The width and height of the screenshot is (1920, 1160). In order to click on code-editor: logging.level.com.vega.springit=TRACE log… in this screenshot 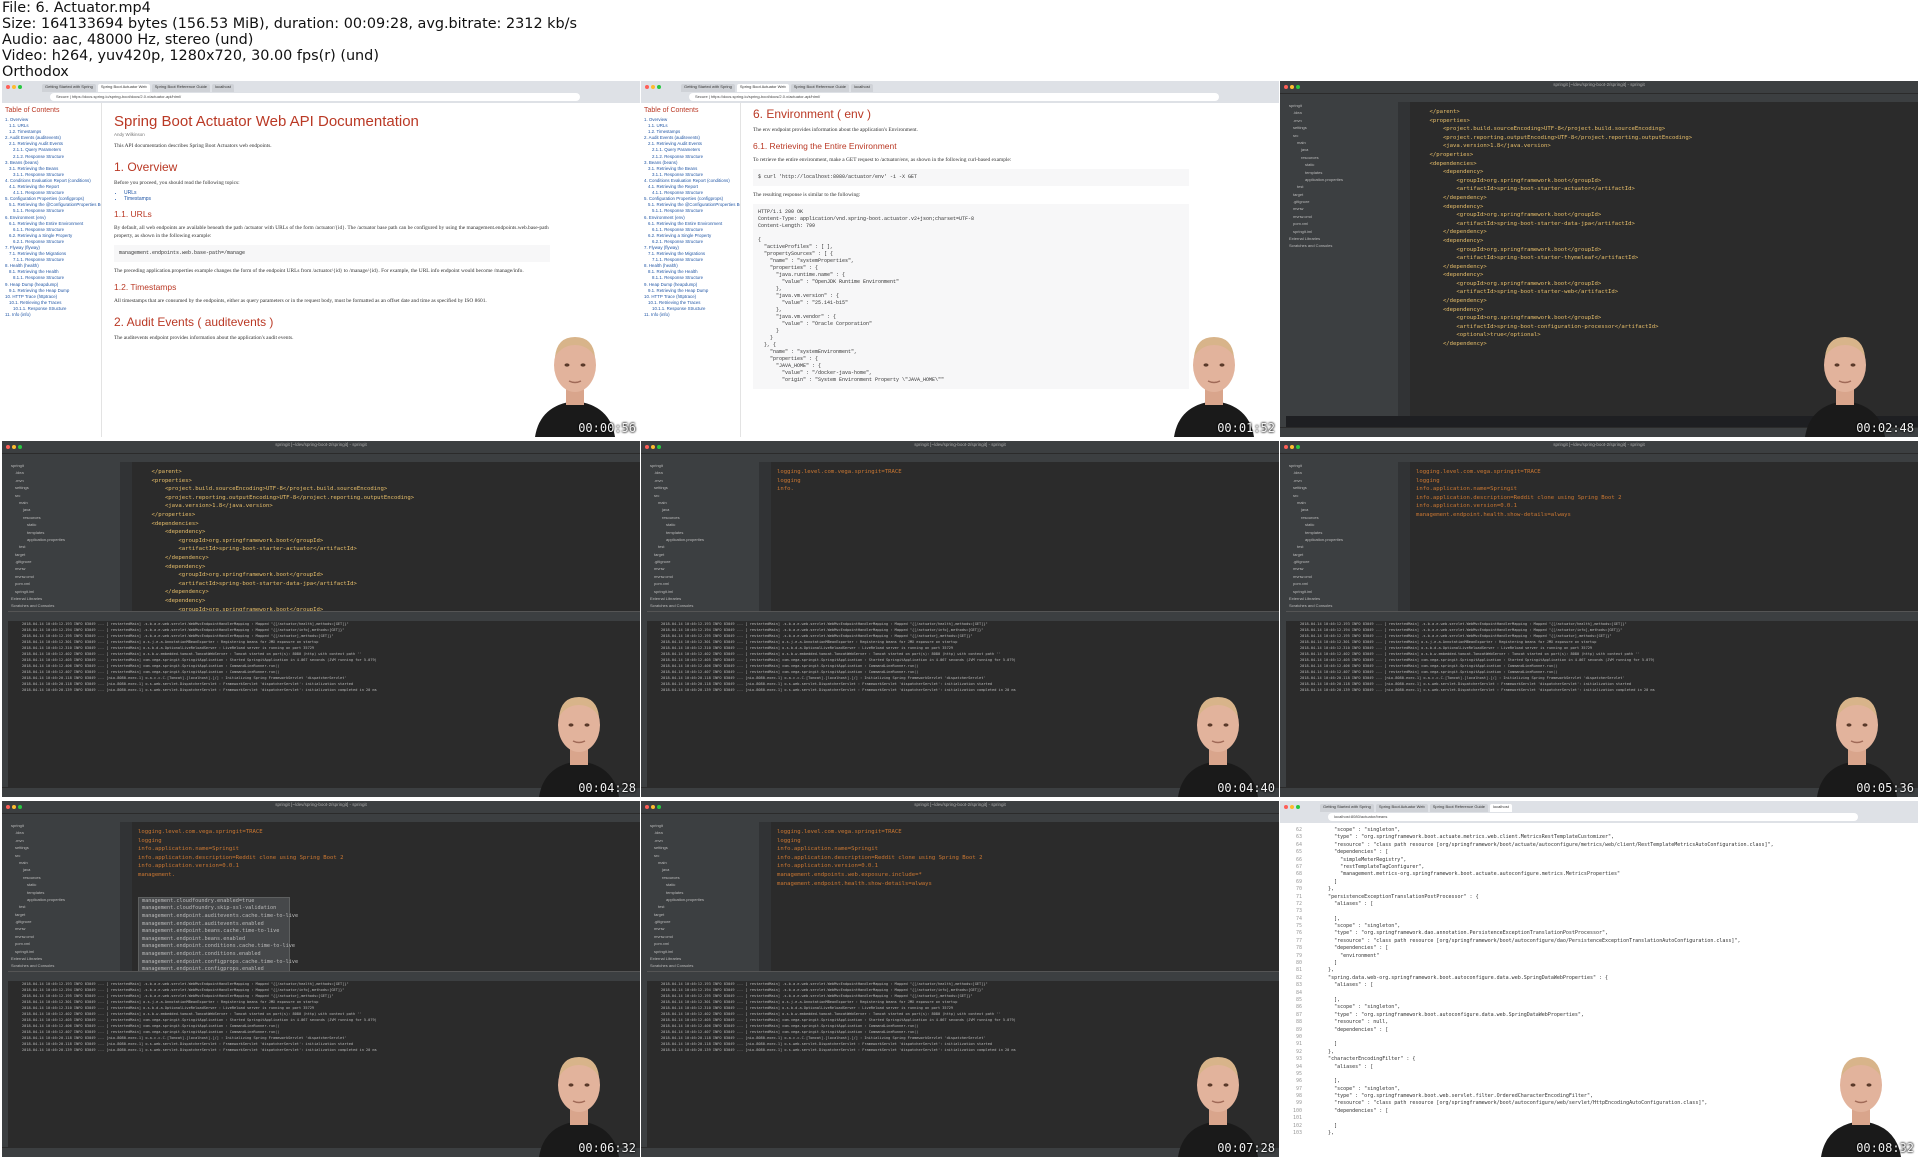, I will do `click(1664, 536)`.